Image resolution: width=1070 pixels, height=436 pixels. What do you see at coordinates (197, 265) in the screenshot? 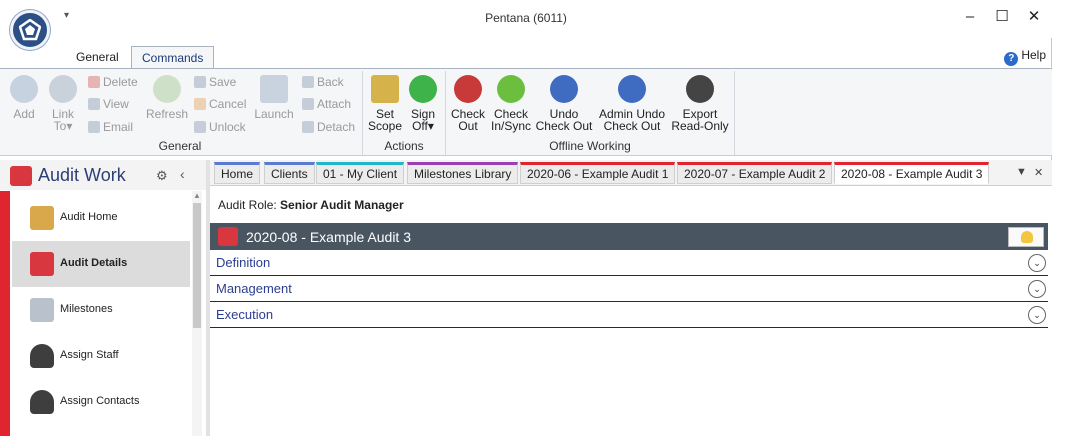
I see `scrollbar-thumb` at bounding box center [197, 265].